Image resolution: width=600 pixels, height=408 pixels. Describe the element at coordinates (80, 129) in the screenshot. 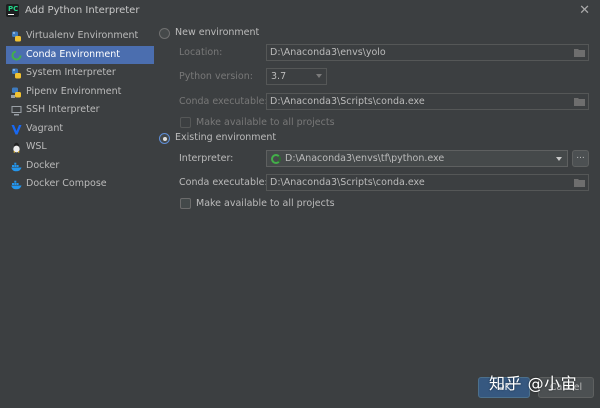

I see `sidebar-item-vagrant: Vagrant` at that location.